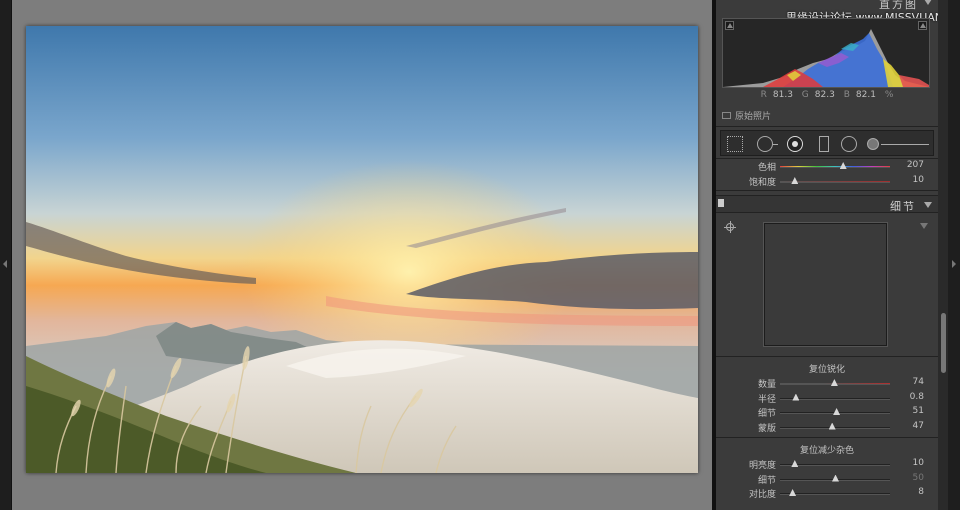 Image resolution: width=960 pixels, height=510 pixels. What do you see at coordinates (726, 115) in the screenshot?
I see `original-photo-checkbox` at bounding box center [726, 115].